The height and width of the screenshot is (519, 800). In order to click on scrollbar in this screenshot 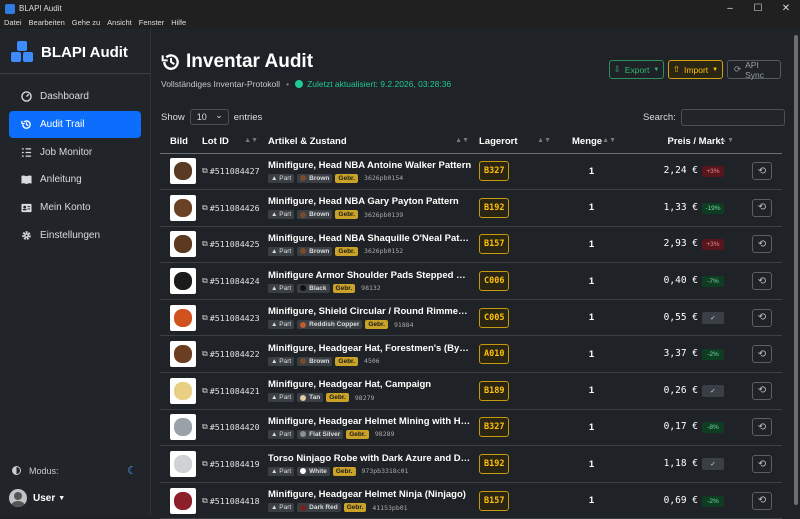, I will do `click(796, 272)`.